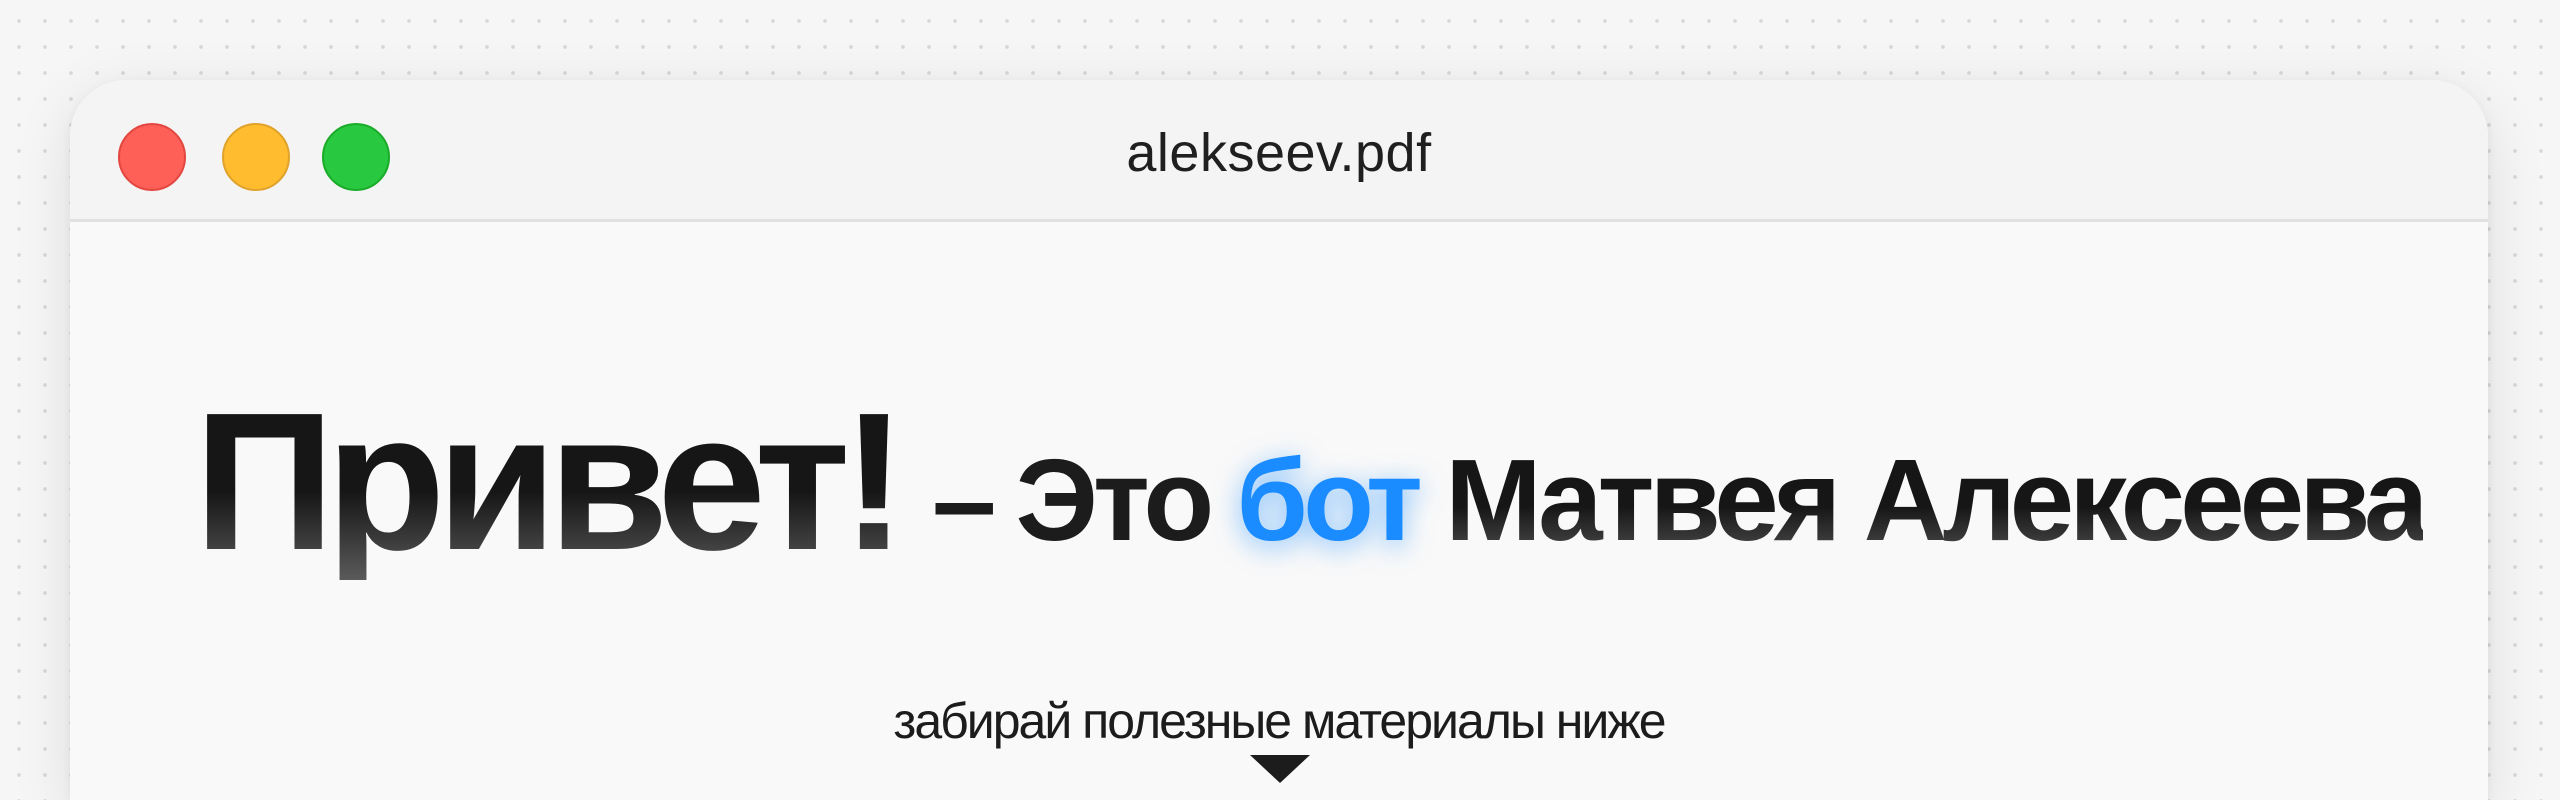 Image resolution: width=2560 pixels, height=800 pixels. I want to click on window-title: alekseev.pdf, so click(1279, 153).